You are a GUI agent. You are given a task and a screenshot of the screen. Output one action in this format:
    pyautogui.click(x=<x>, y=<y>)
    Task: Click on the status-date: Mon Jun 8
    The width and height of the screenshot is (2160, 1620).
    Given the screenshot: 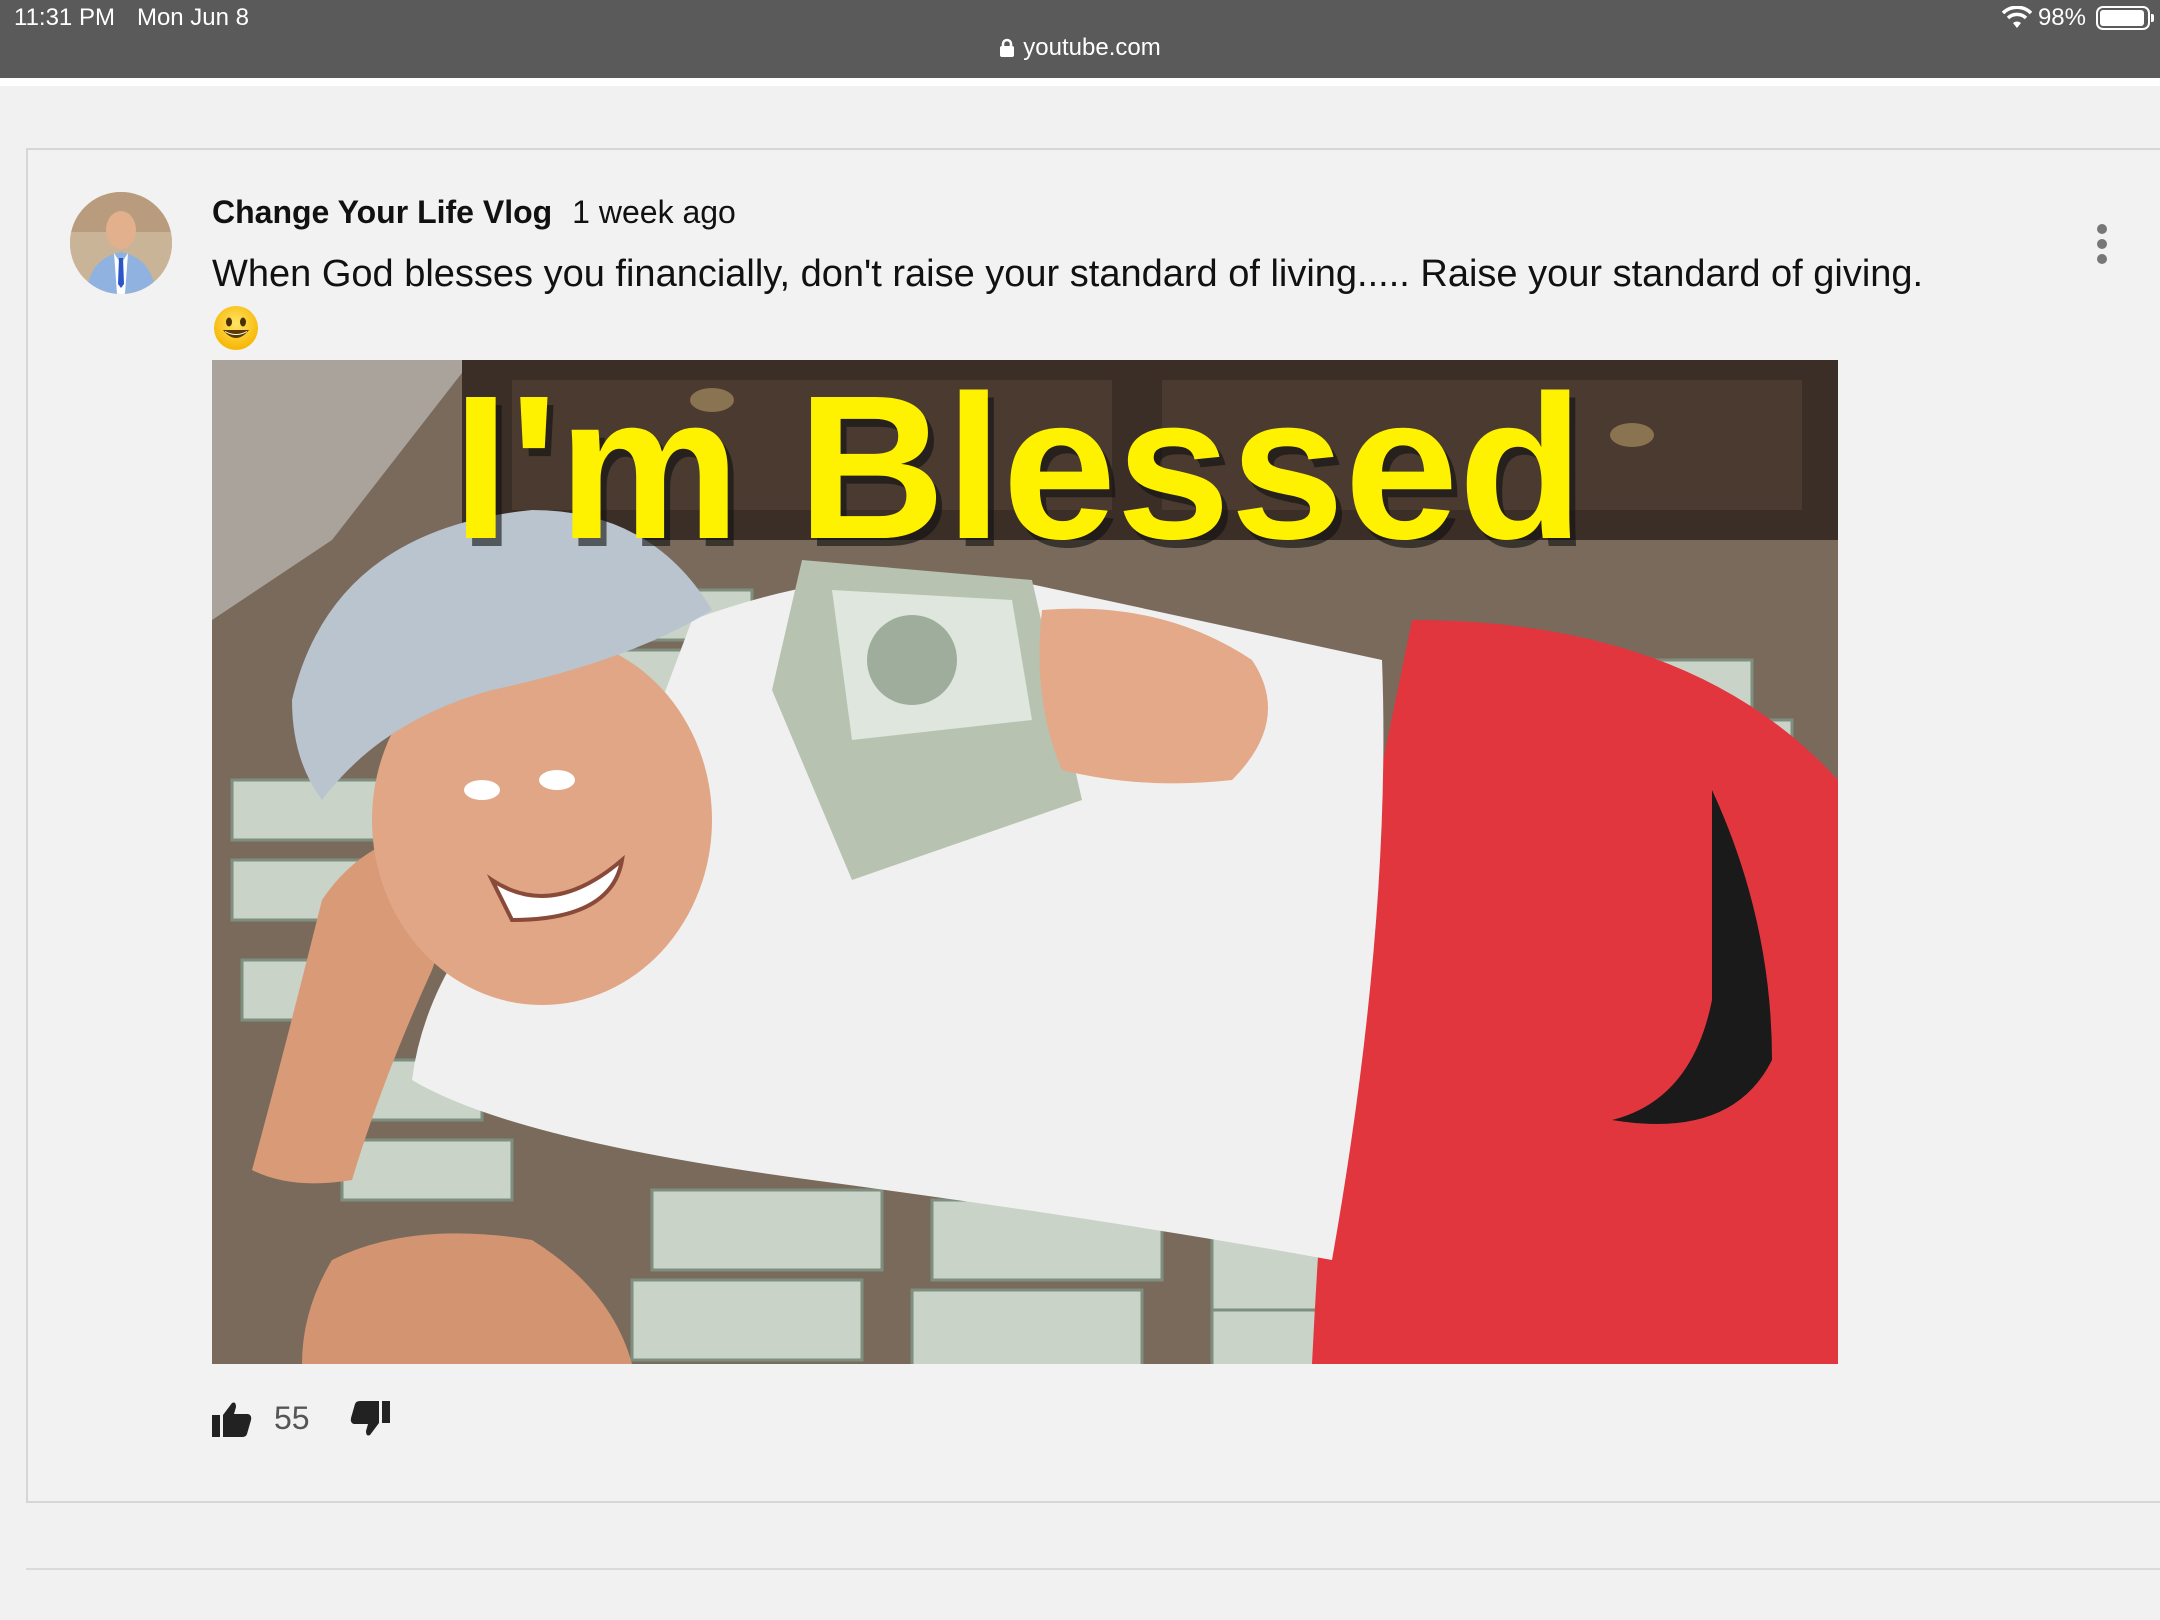 What is the action you would take?
    pyautogui.click(x=193, y=17)
    